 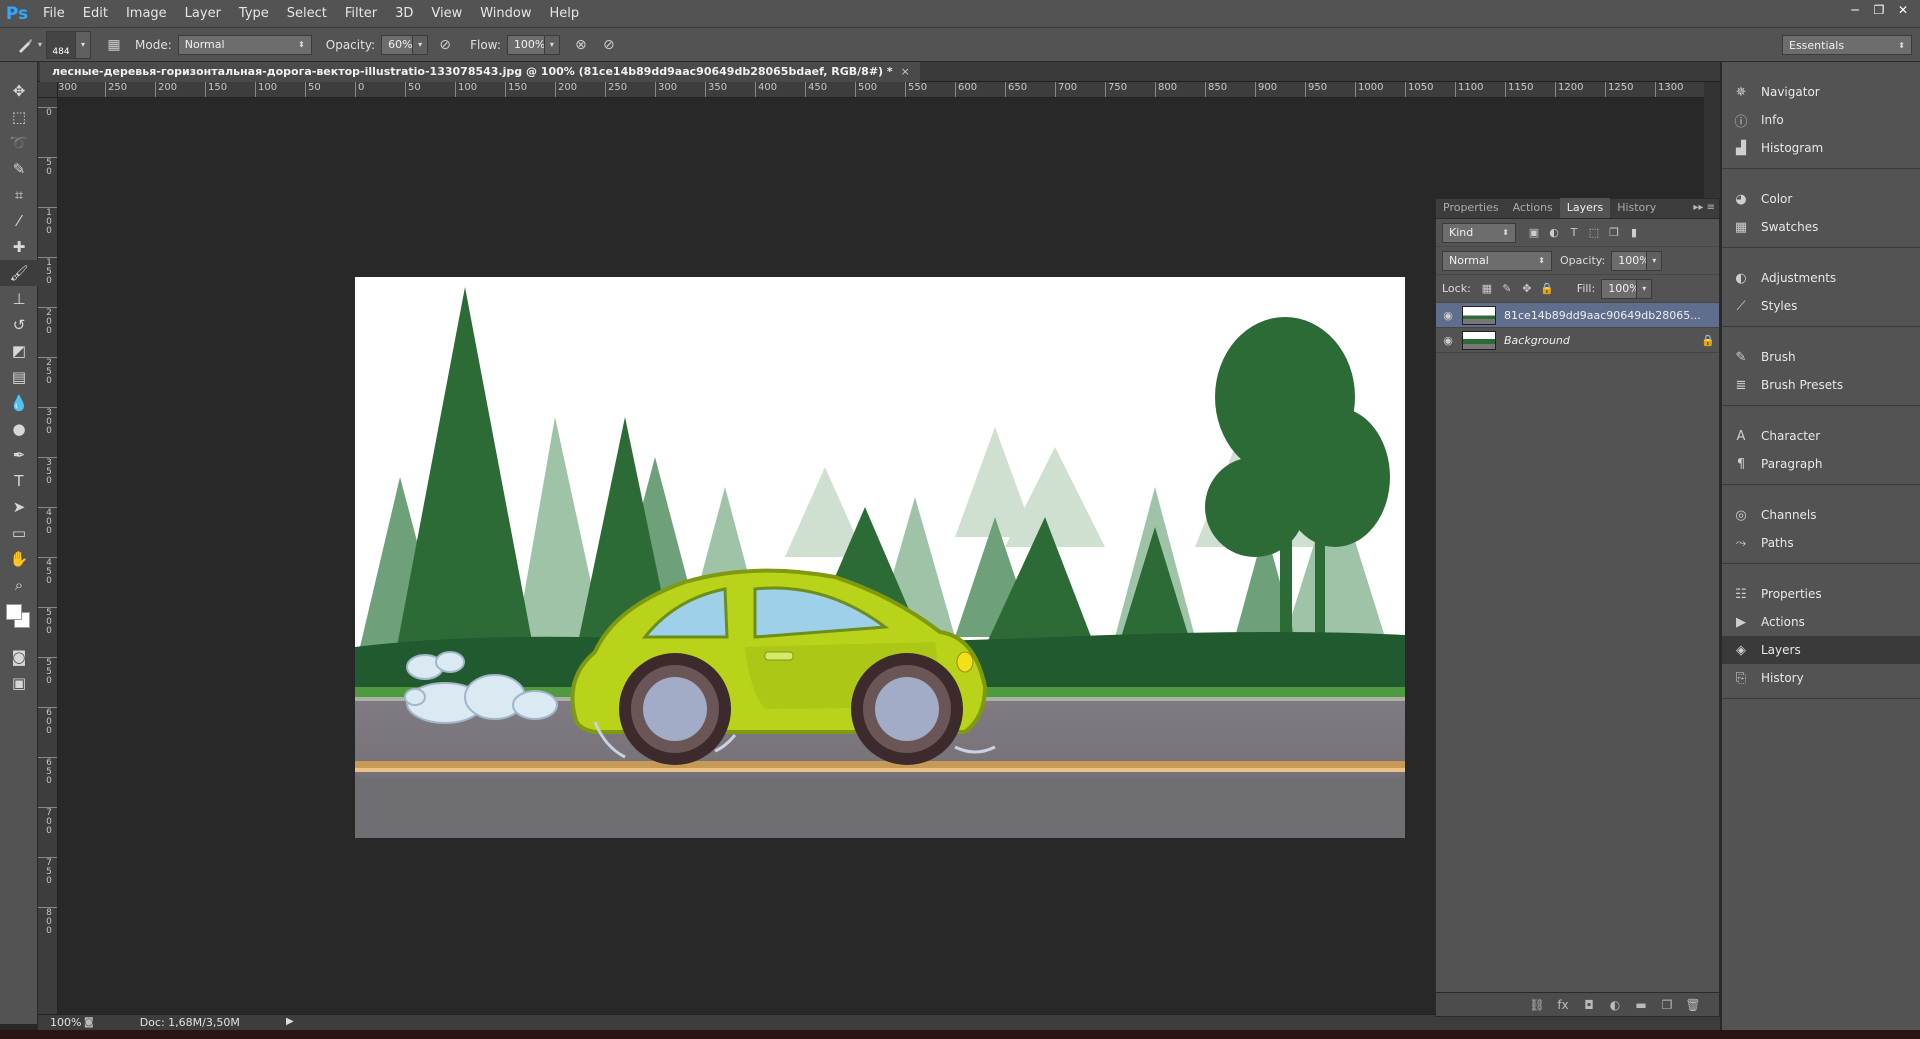 What do you see at coordinates (1641, 1005) in the screenshot?
I see `new-group-icon: ▬` at bounding box center [1641, 1005].